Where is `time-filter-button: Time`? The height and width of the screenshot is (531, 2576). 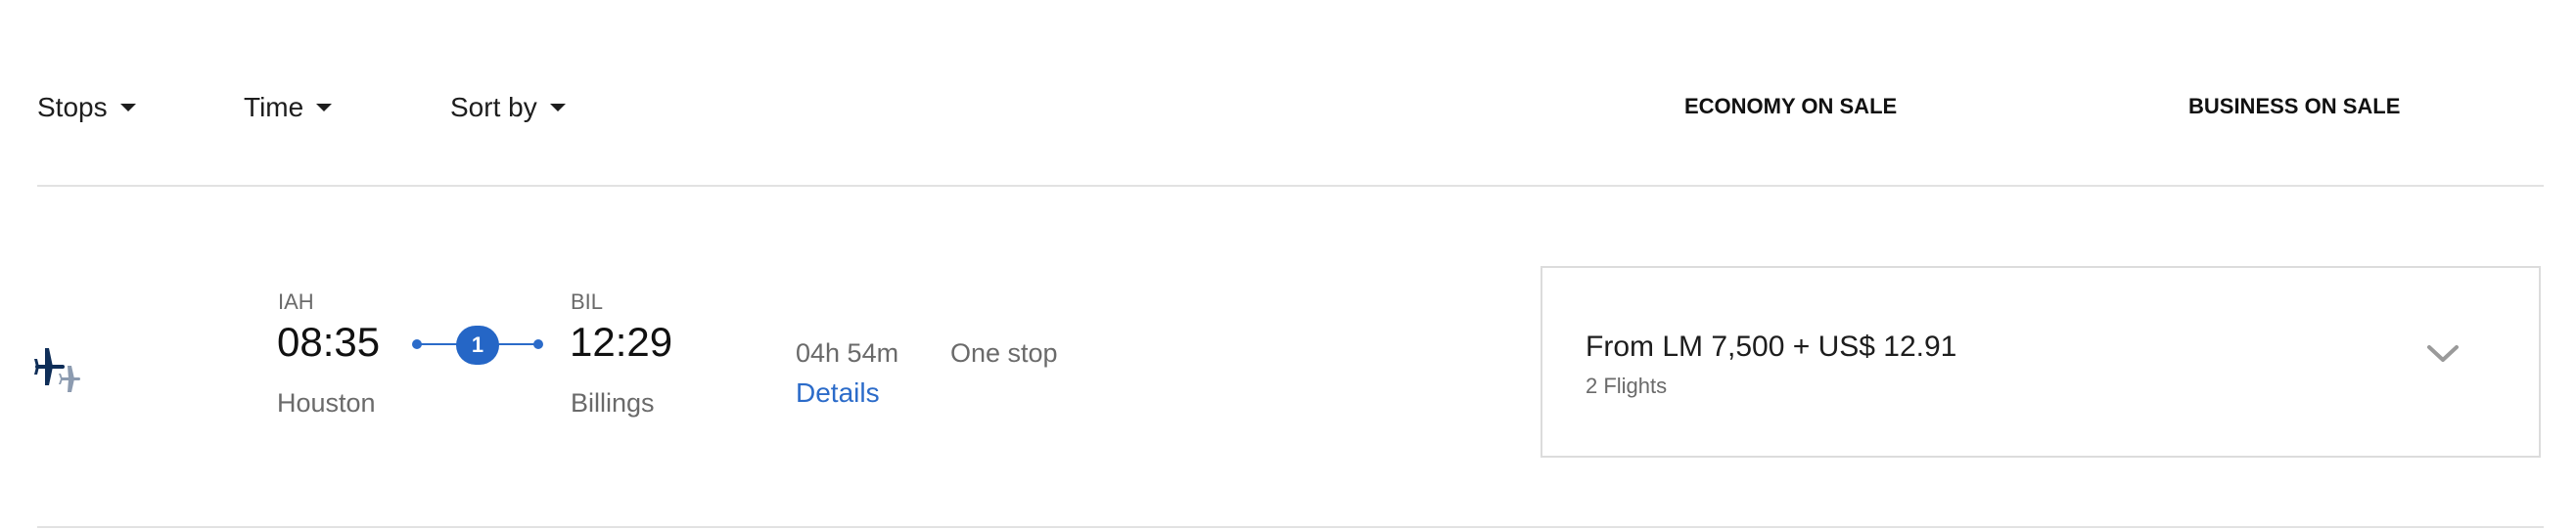 time-filter-button: Time is located at coordinates (288, 107).